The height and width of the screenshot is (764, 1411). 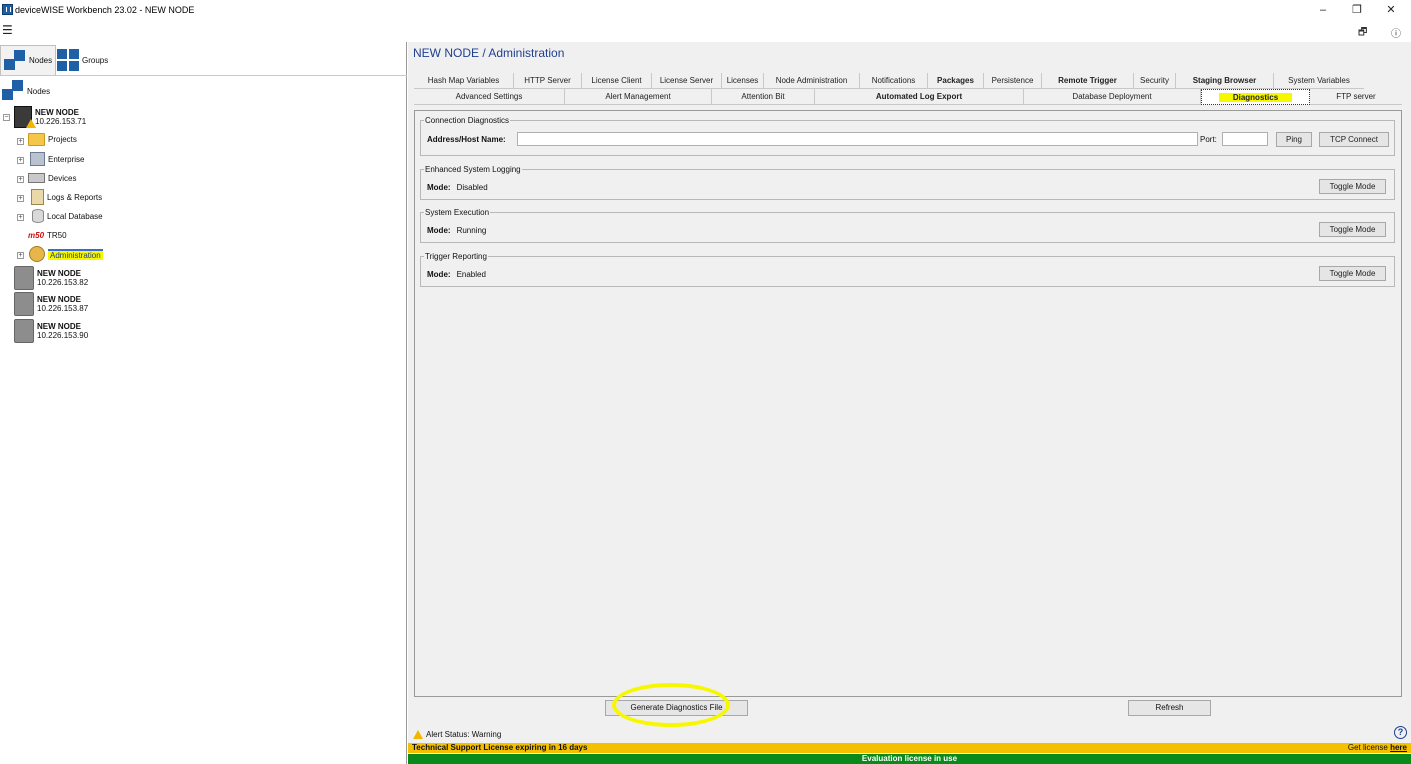 What do you see at coordinates (1208, 139) in the screenshot?
I see `port-label: Port:` at bounding box center [1208, 139].